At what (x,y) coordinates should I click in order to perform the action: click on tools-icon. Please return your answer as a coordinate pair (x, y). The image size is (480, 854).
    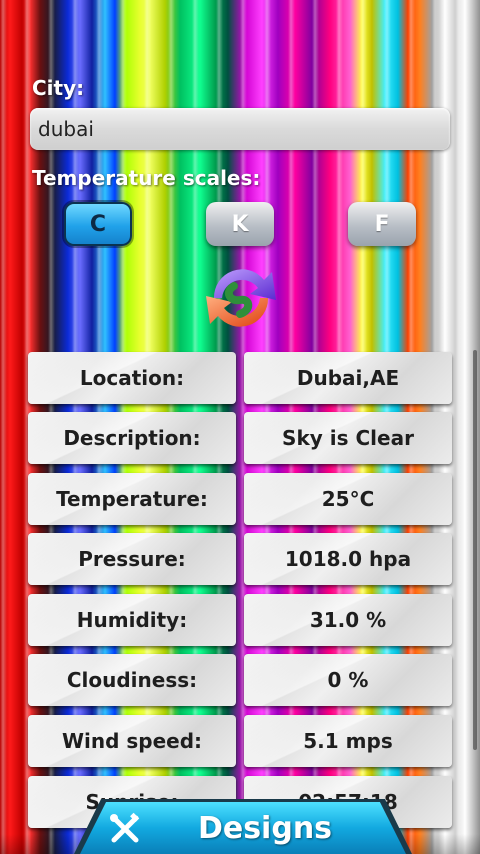
    Looking at the image, I should click on (125, 827).